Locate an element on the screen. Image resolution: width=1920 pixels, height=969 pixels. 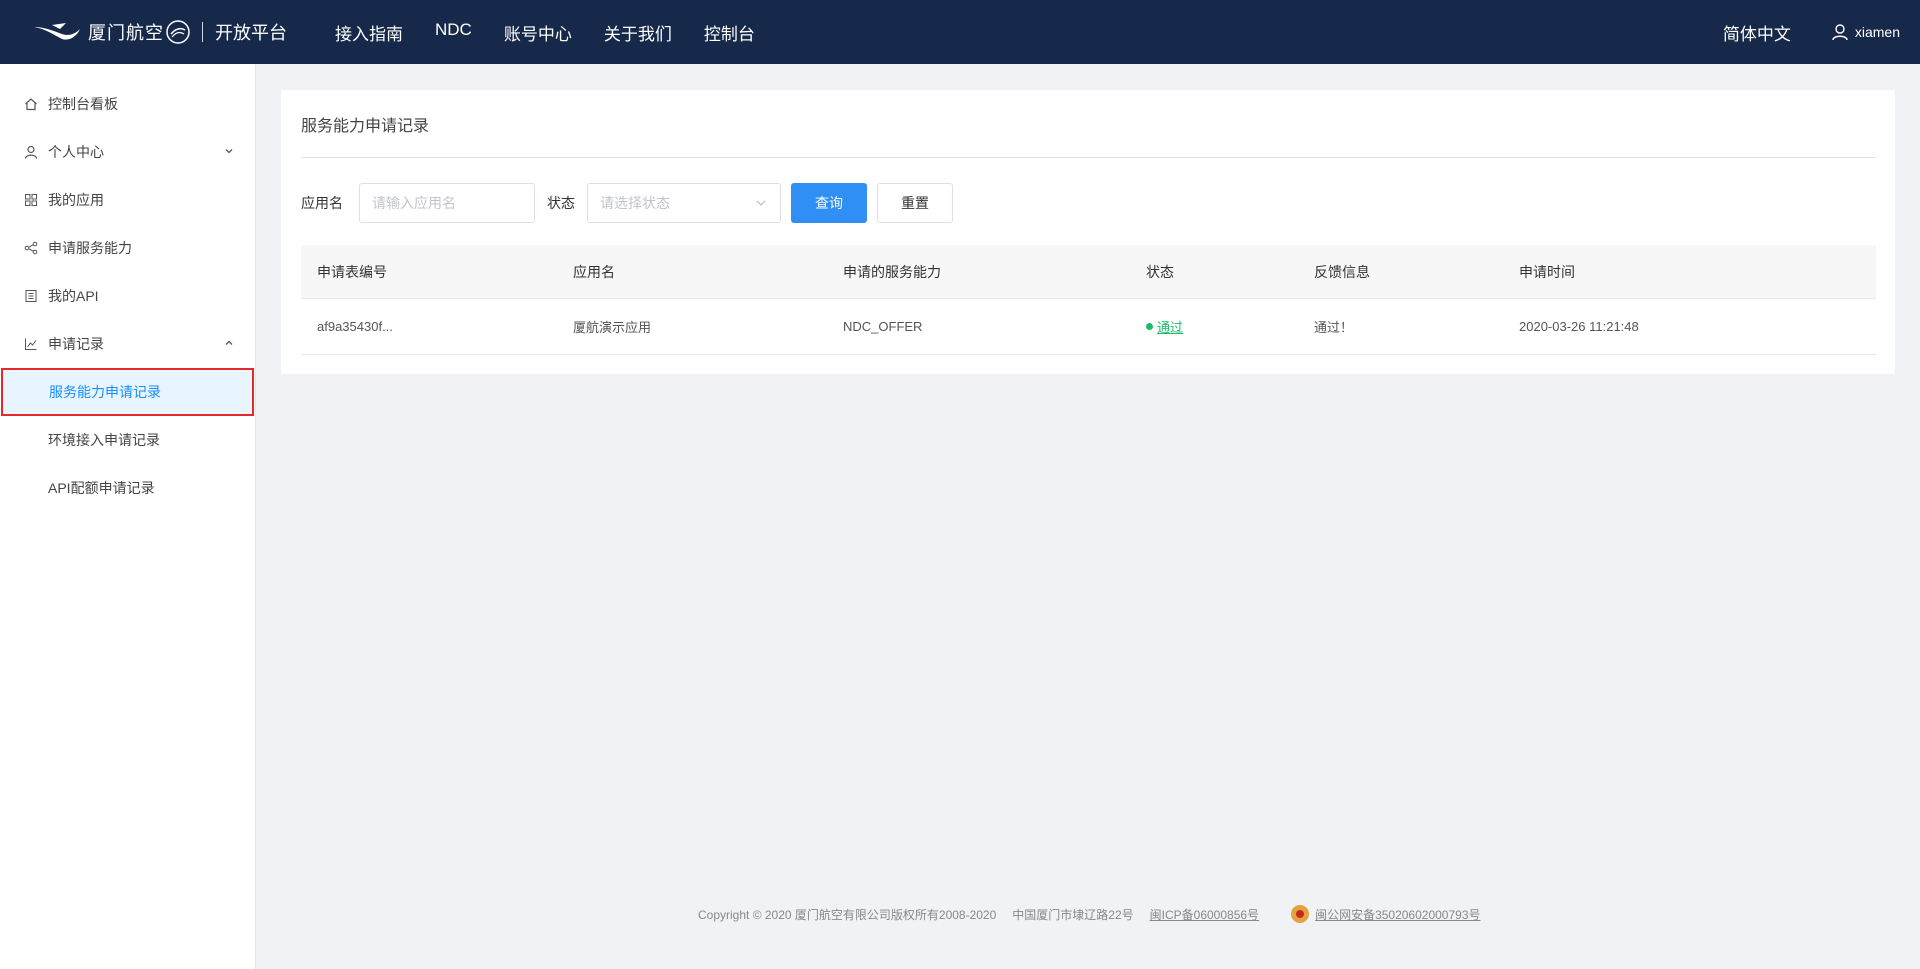
sidebar-subitem-service-records: 服务能力申请记录 is located at coordinates (127, 392).